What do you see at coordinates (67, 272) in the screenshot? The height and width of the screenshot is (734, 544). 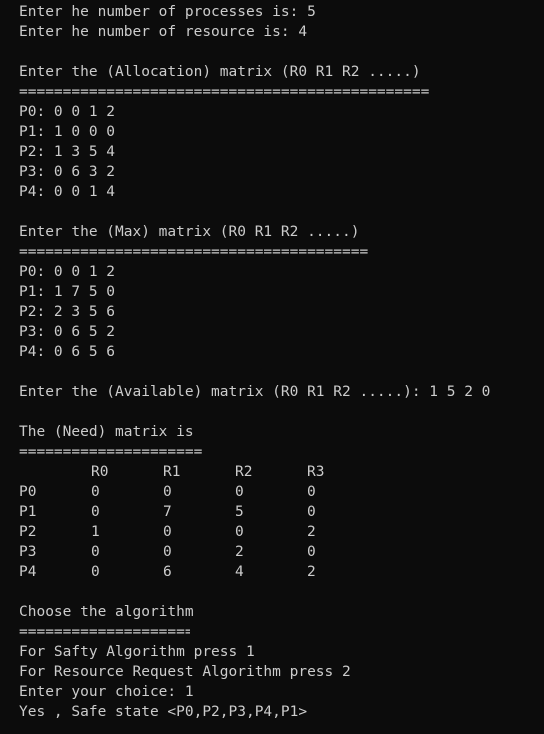 I see `max-row-p0: P0: 0 0 1 2` at bounding box center [67, 272].